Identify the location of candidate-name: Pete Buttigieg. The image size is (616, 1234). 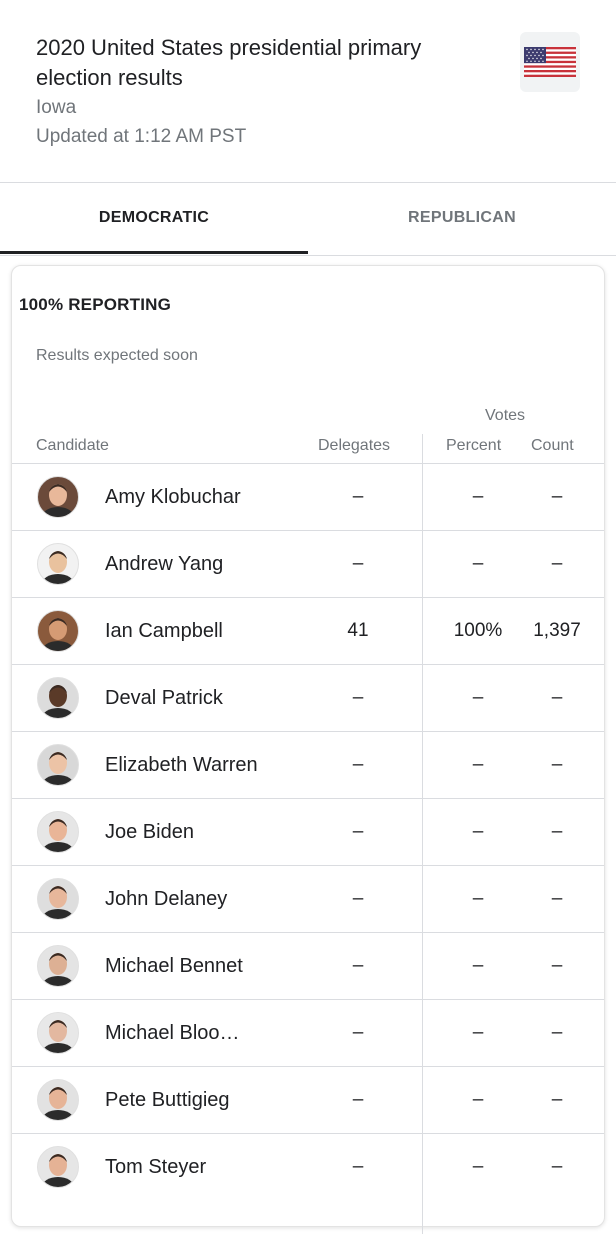
(167, 1100).